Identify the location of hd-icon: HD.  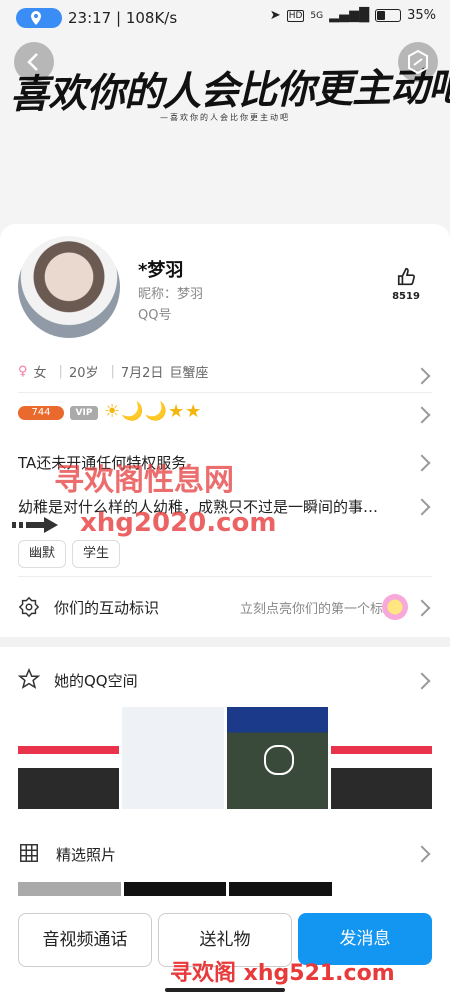
(295, 15).